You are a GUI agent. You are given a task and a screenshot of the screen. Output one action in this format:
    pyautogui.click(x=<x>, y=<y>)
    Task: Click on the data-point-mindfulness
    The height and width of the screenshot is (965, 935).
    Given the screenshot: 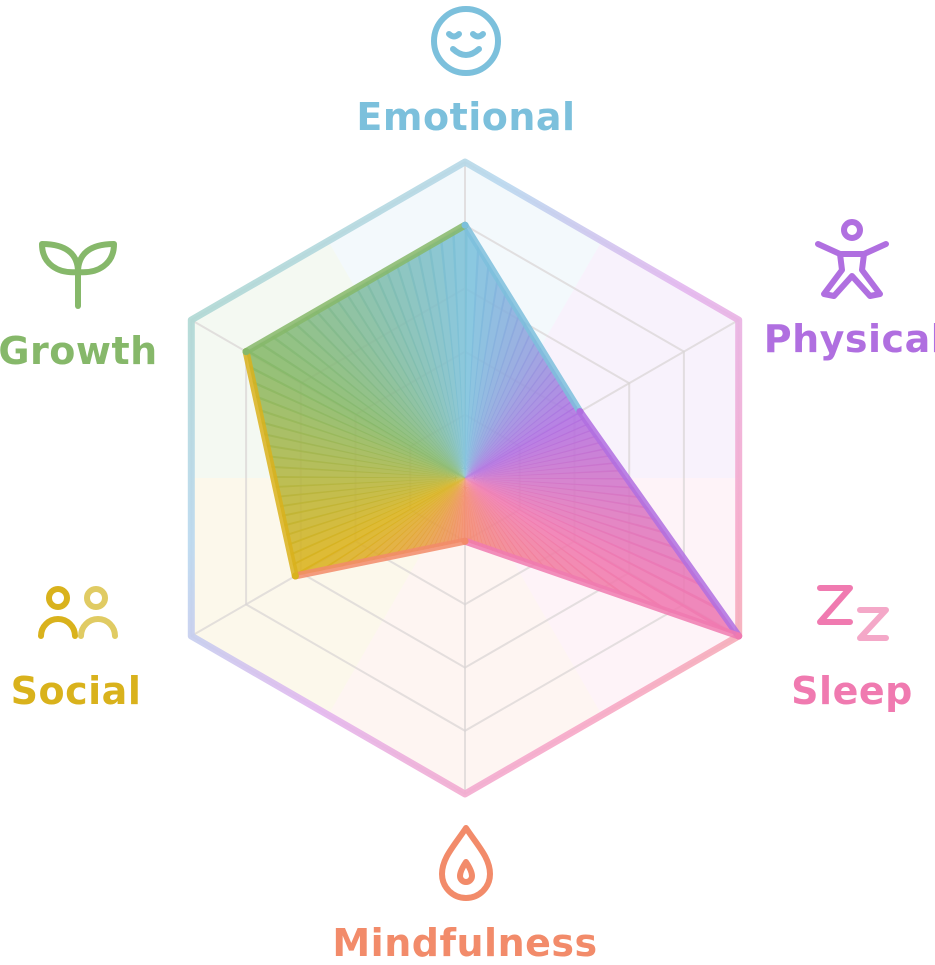 What is the action you would take?
    pyautogui.click(x=465, y=541)
    